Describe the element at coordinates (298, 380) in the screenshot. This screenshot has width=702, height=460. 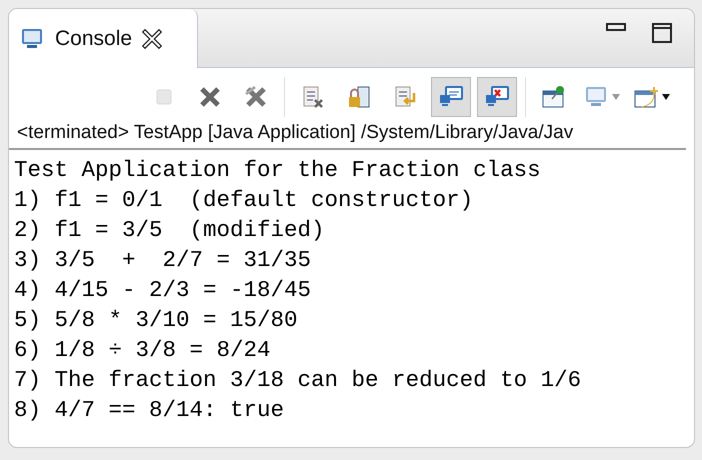
I see `console-output-line: 7) The fraction 3/18 can be reduced to 1/6` at that location.